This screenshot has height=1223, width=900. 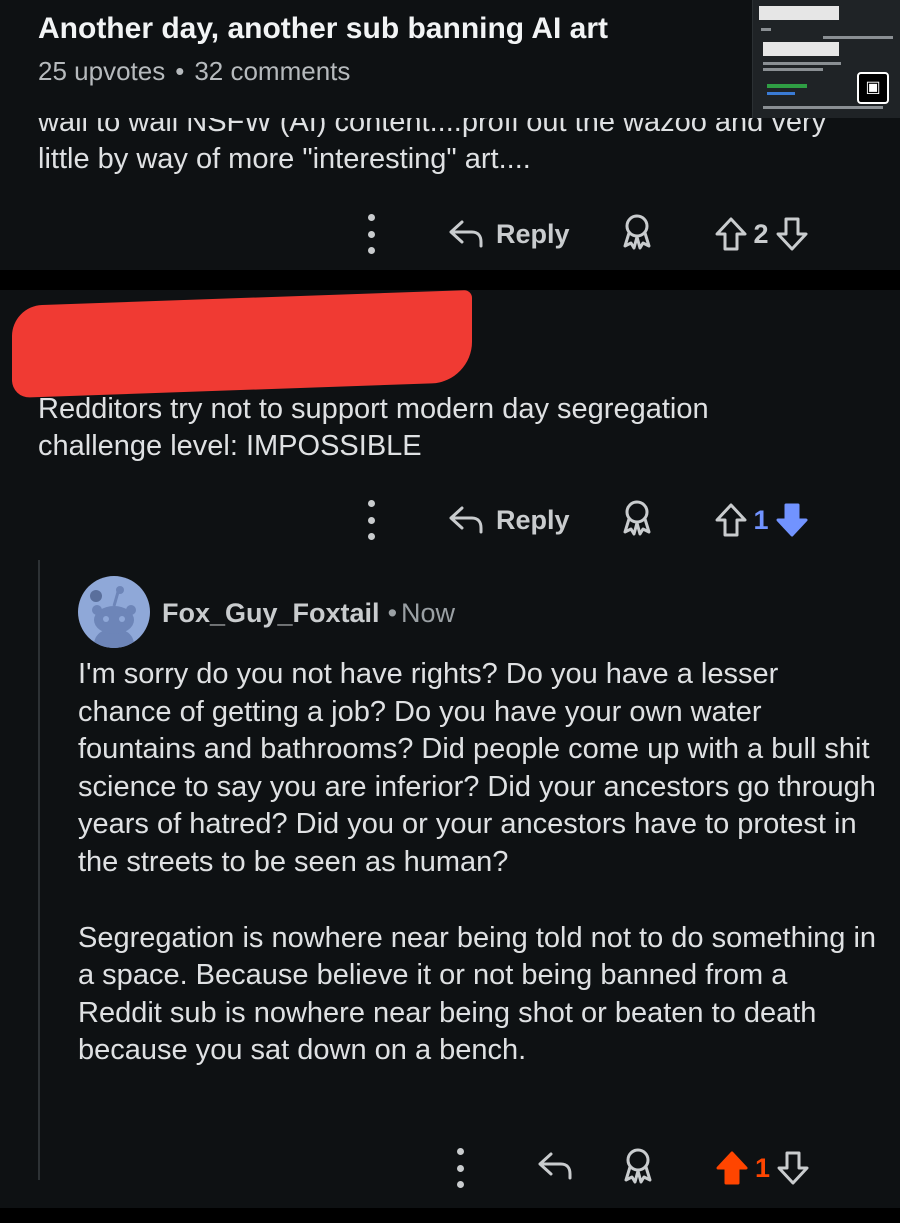 I want to click on comment-score: 1, so click(x=761, y=519).